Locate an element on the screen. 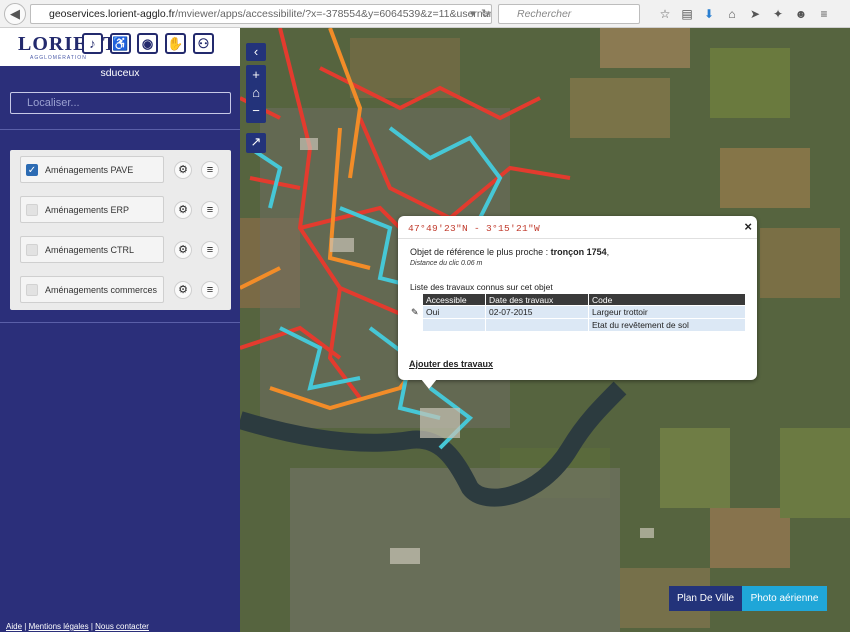 This screenshot has height=632, width=850. dropdown-icon: ▾ is located at coordinates (473, 14).